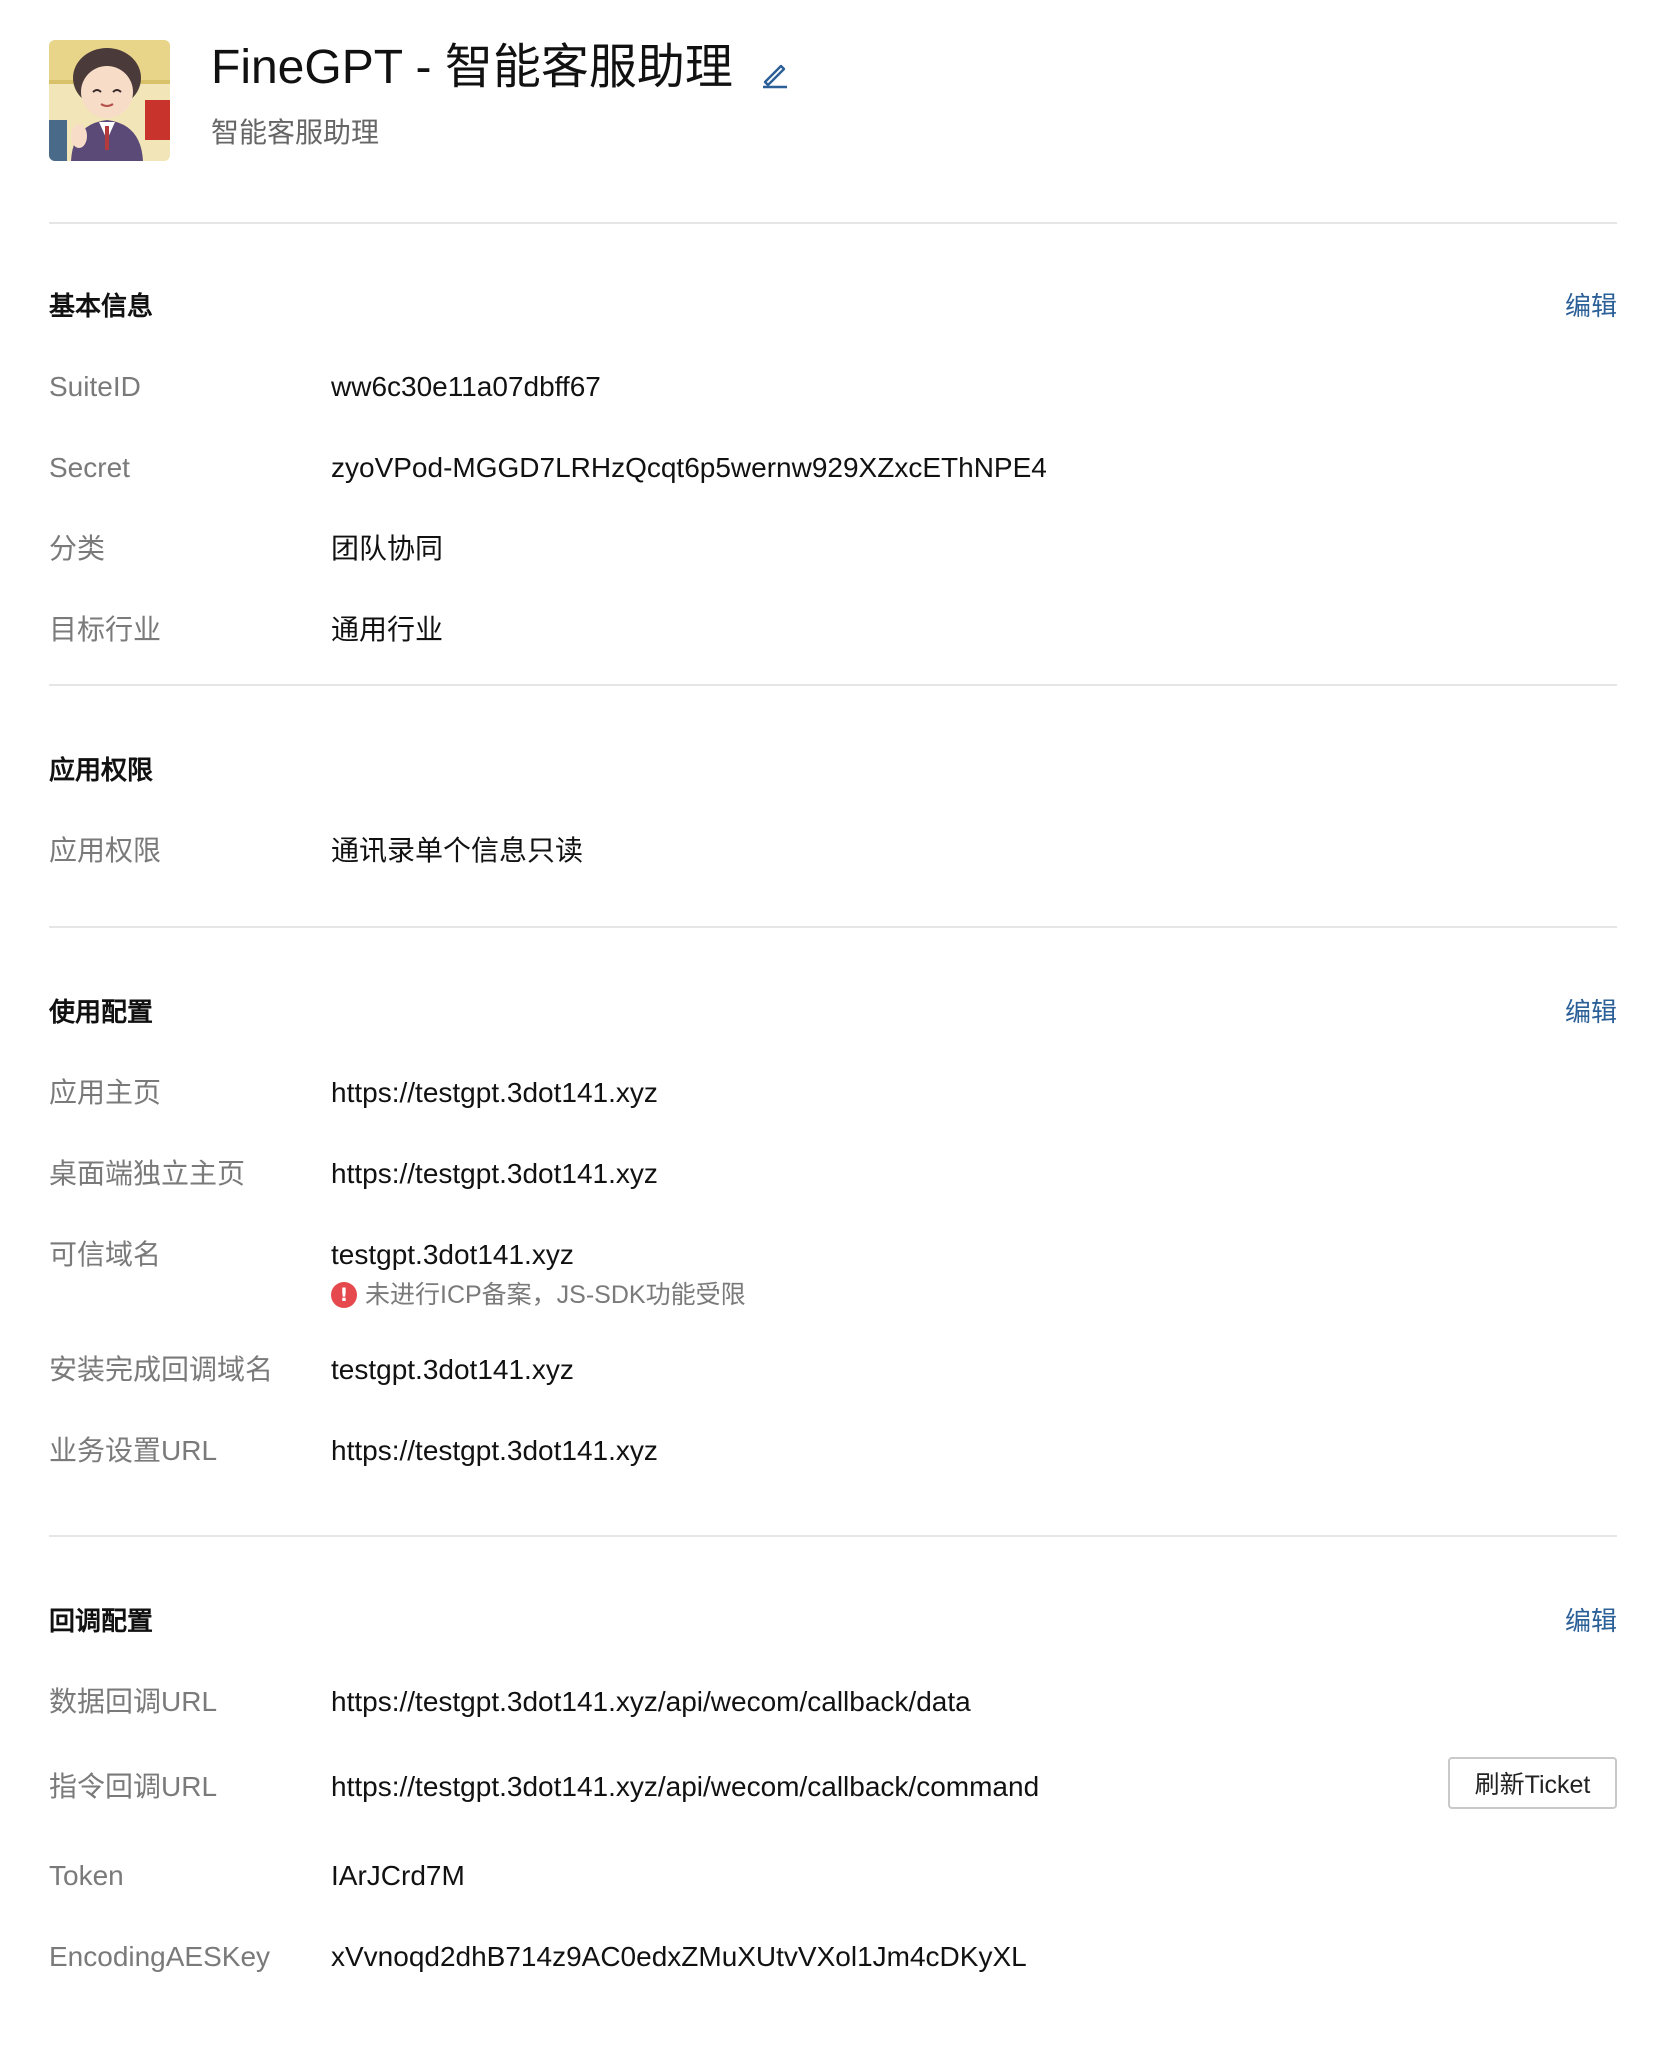 The width and height of the screenshot is (1674, 2064). What do you see at coordinates (833, 112) in the screenshot?
I see `app-header: FineGPT - 智能客服助理 智能客服助理` at bounding box center [833, 112].